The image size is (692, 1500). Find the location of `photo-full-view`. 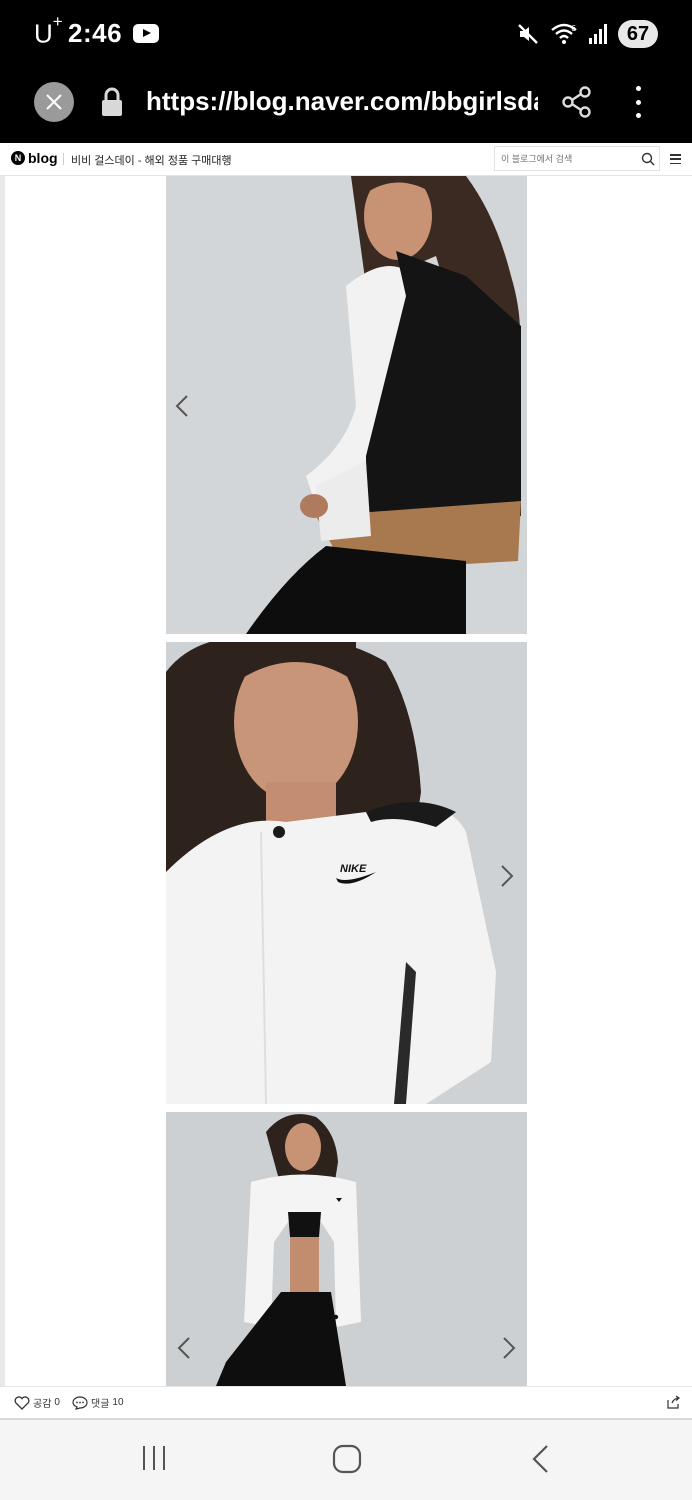

photo-full-view is located at coordinates (346, 1249).